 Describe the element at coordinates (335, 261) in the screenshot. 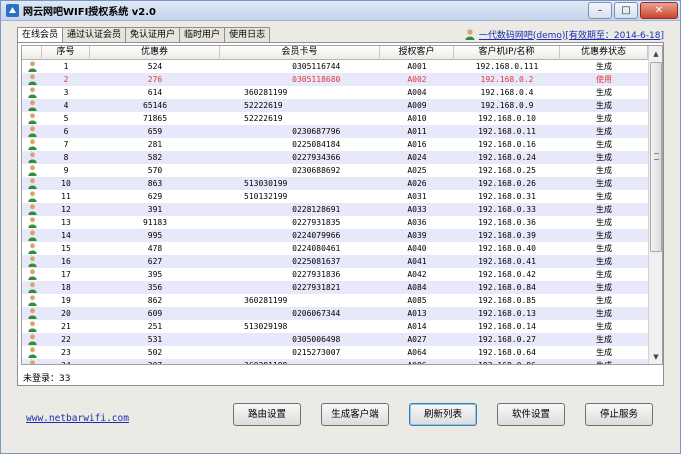

I see `table-row: 16 627 0225081637 A041 192.168.0.41 生成` at that location.